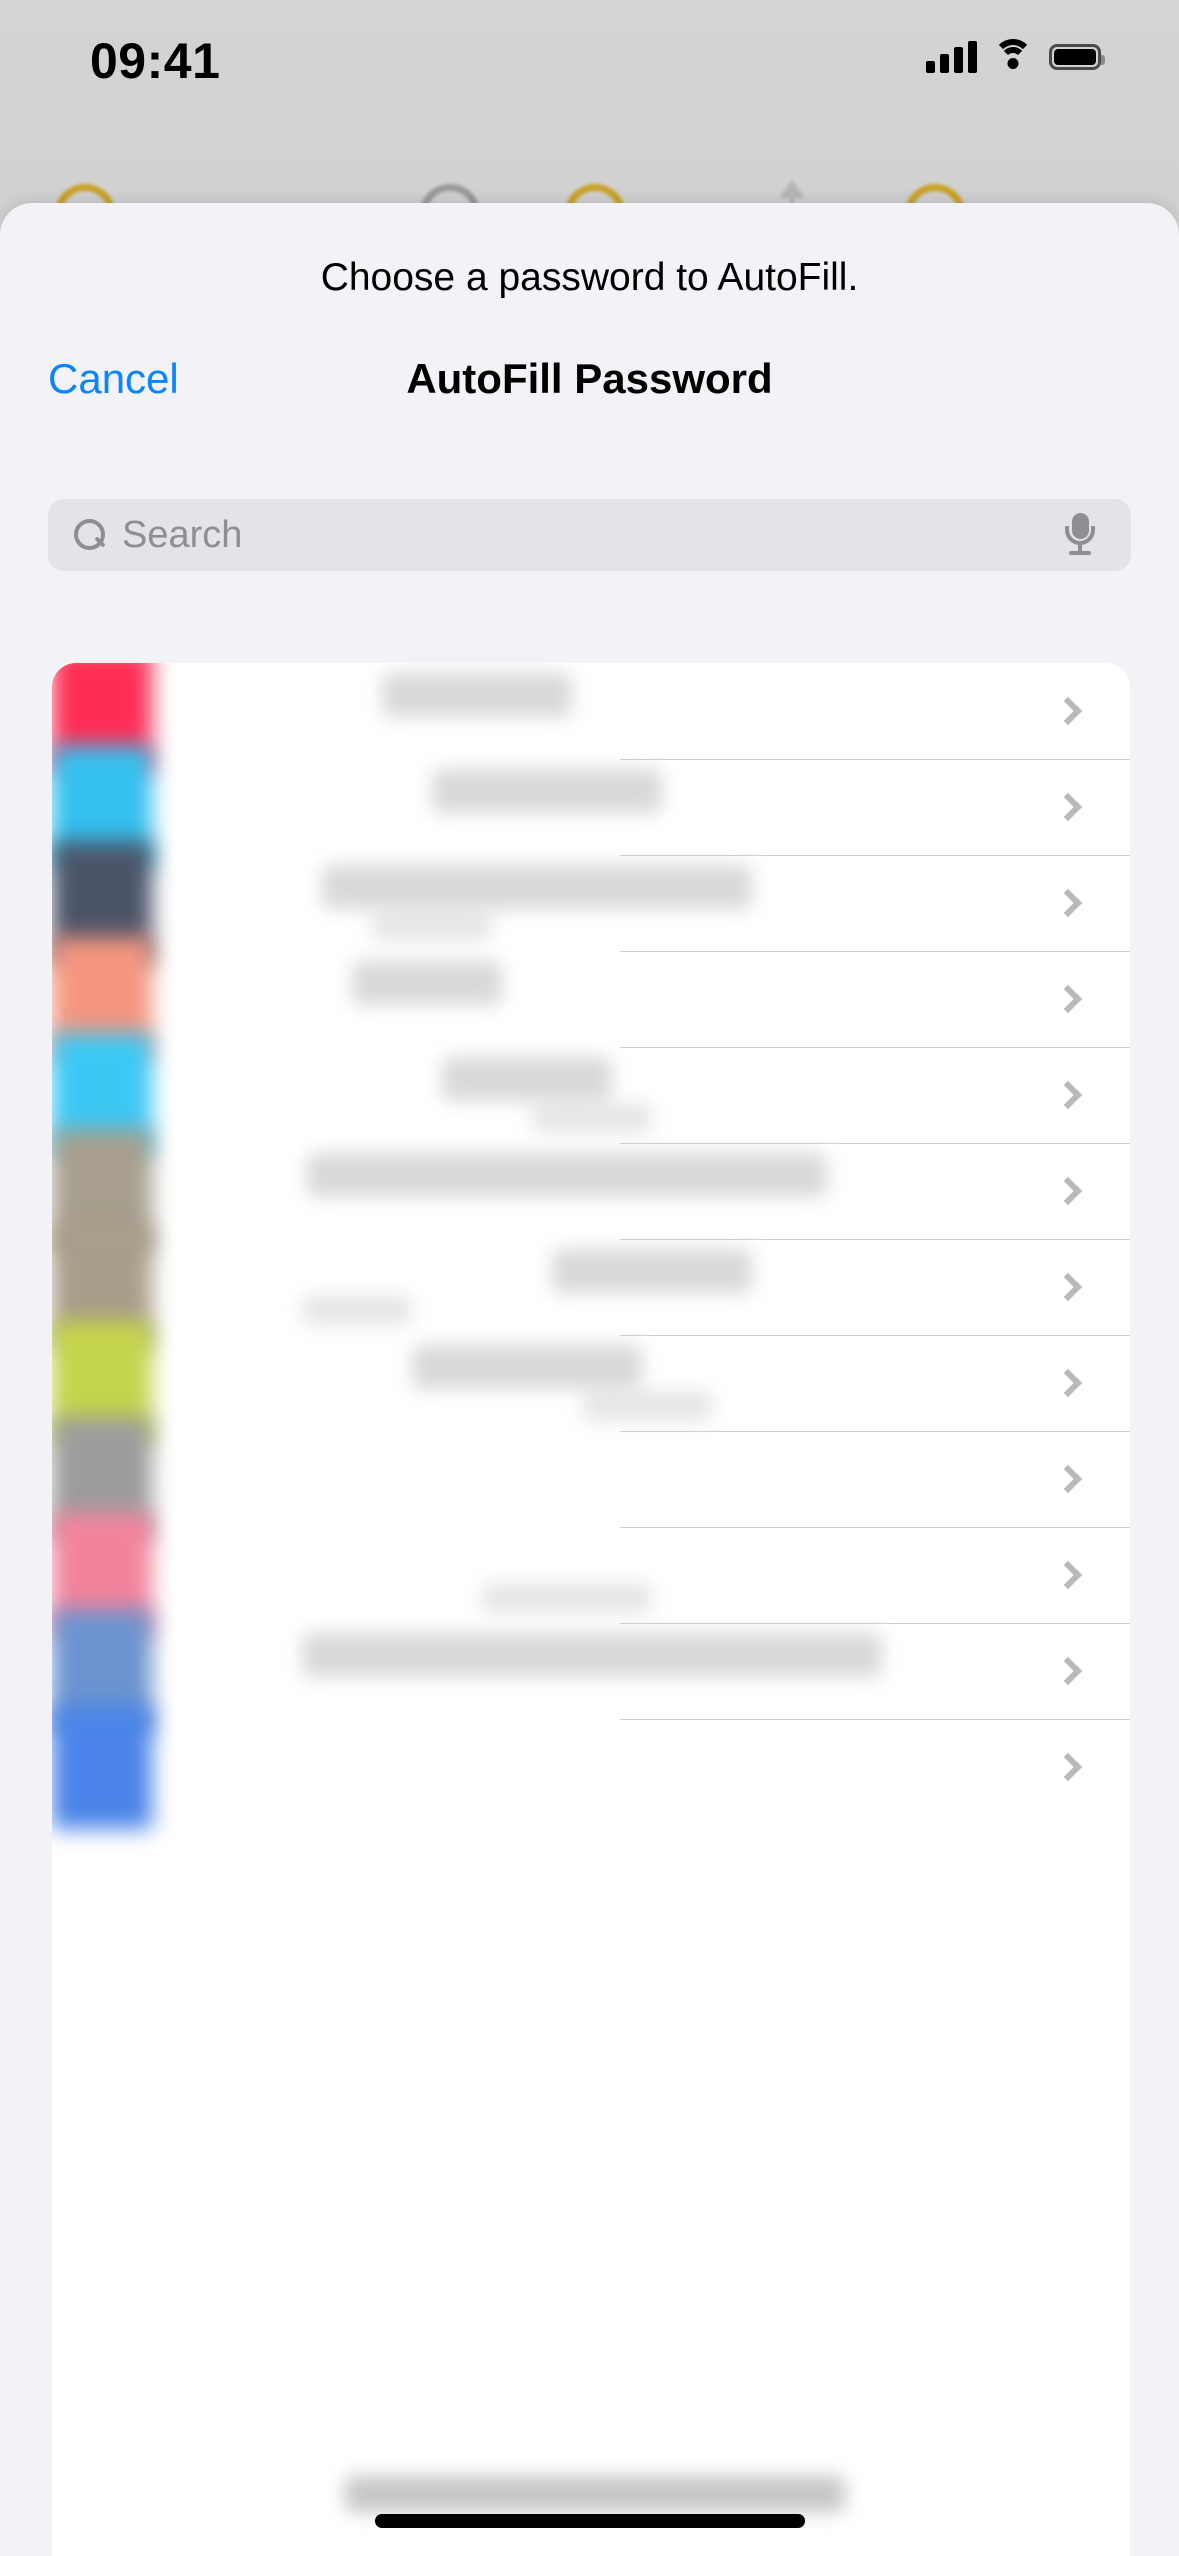  What do you see at coordinates (951, 57) in the screenshot?
I see `cellular-signal-icon` at bounding box center [951, 57].